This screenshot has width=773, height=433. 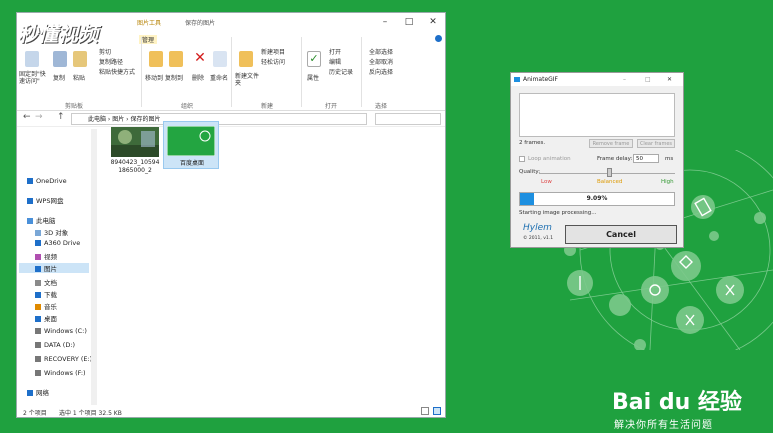 What do you see at coordinates (667, 182) in the screenshot?
I see `quality-high: High` at bounding box center [667, 182].